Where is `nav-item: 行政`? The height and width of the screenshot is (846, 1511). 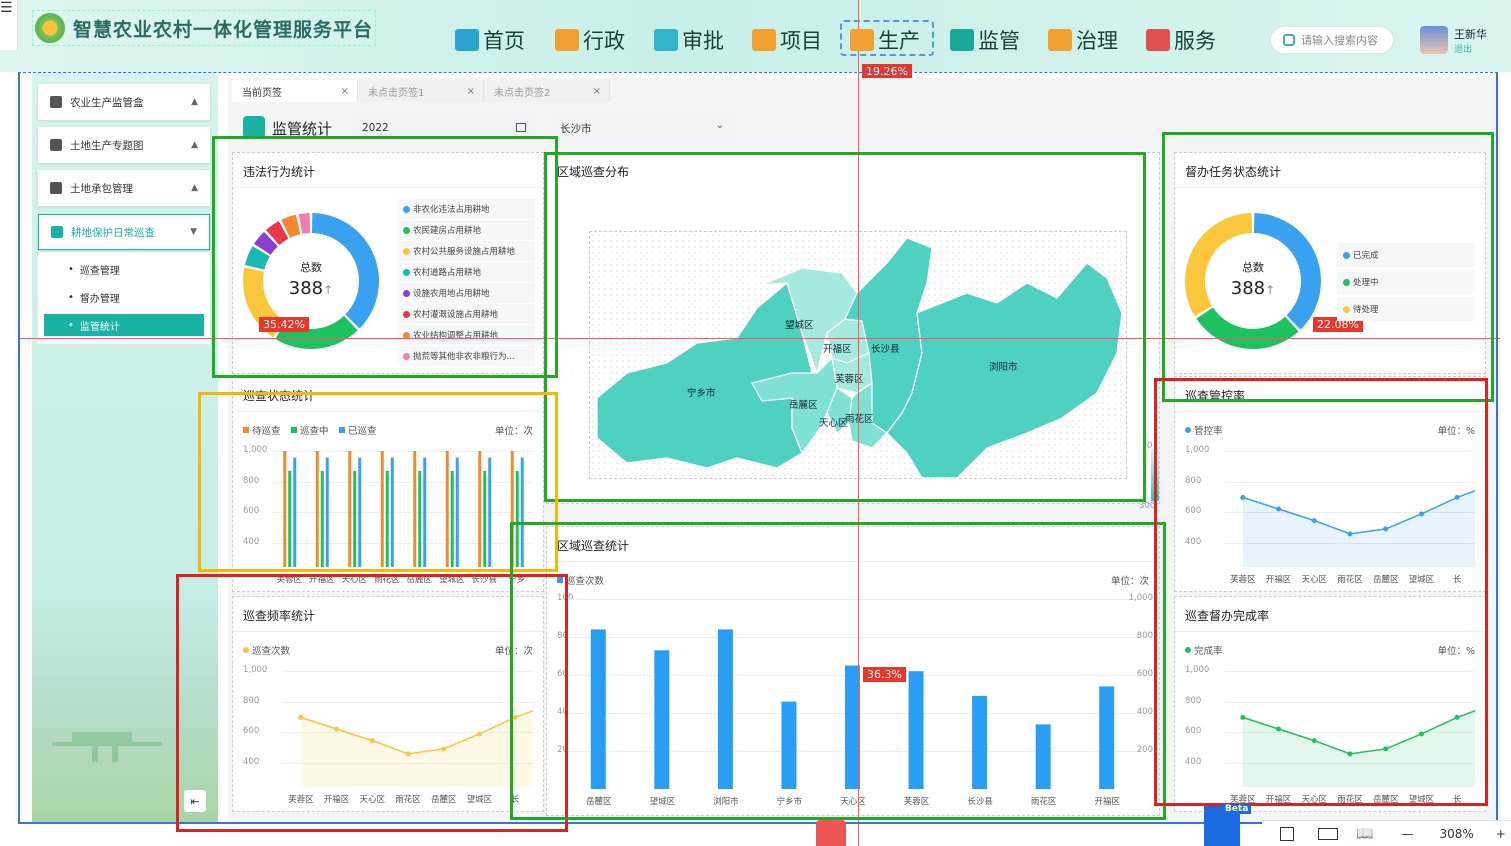
nav-item: 行政 is located at coordinates (590, 40).